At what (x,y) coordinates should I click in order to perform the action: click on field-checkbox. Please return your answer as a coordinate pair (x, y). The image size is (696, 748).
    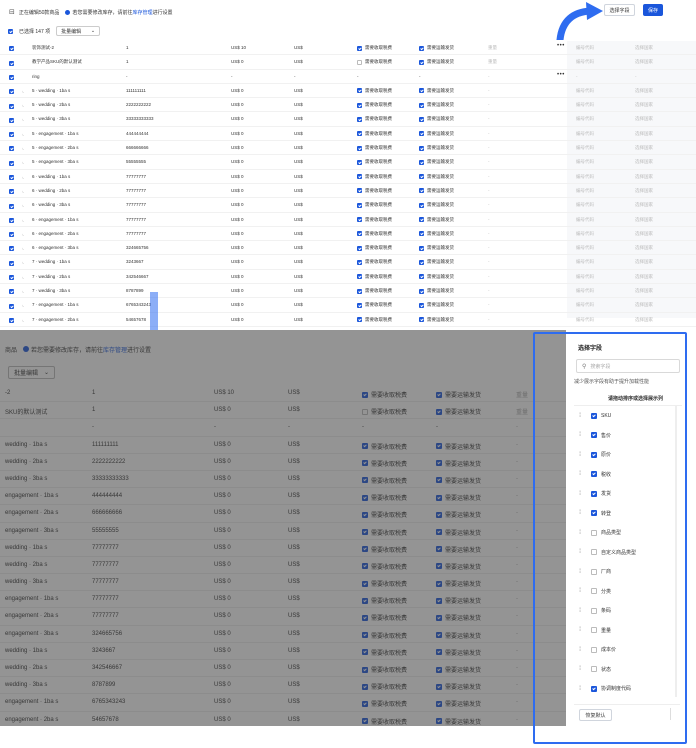
    Looking at the image, I should click on (594, 630).